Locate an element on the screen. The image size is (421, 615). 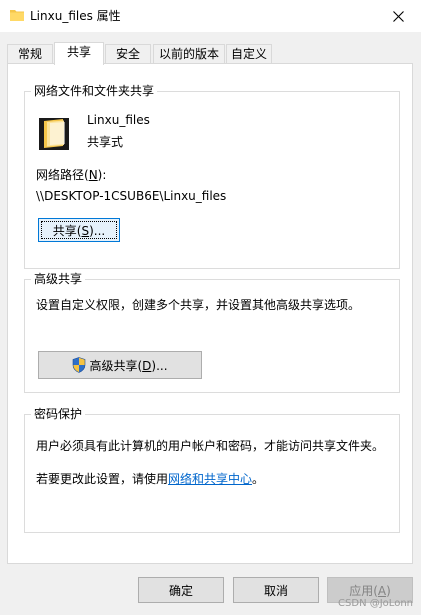
title-bar: Linxu_files 属性 is located at coordinates (210, 16).